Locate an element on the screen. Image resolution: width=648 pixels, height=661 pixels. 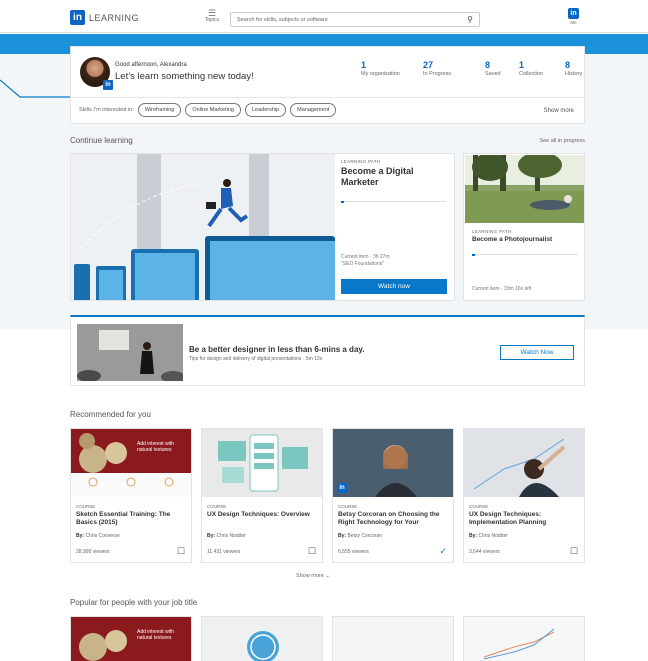
stat-label: In Progress is located at coordinates (437, 74).